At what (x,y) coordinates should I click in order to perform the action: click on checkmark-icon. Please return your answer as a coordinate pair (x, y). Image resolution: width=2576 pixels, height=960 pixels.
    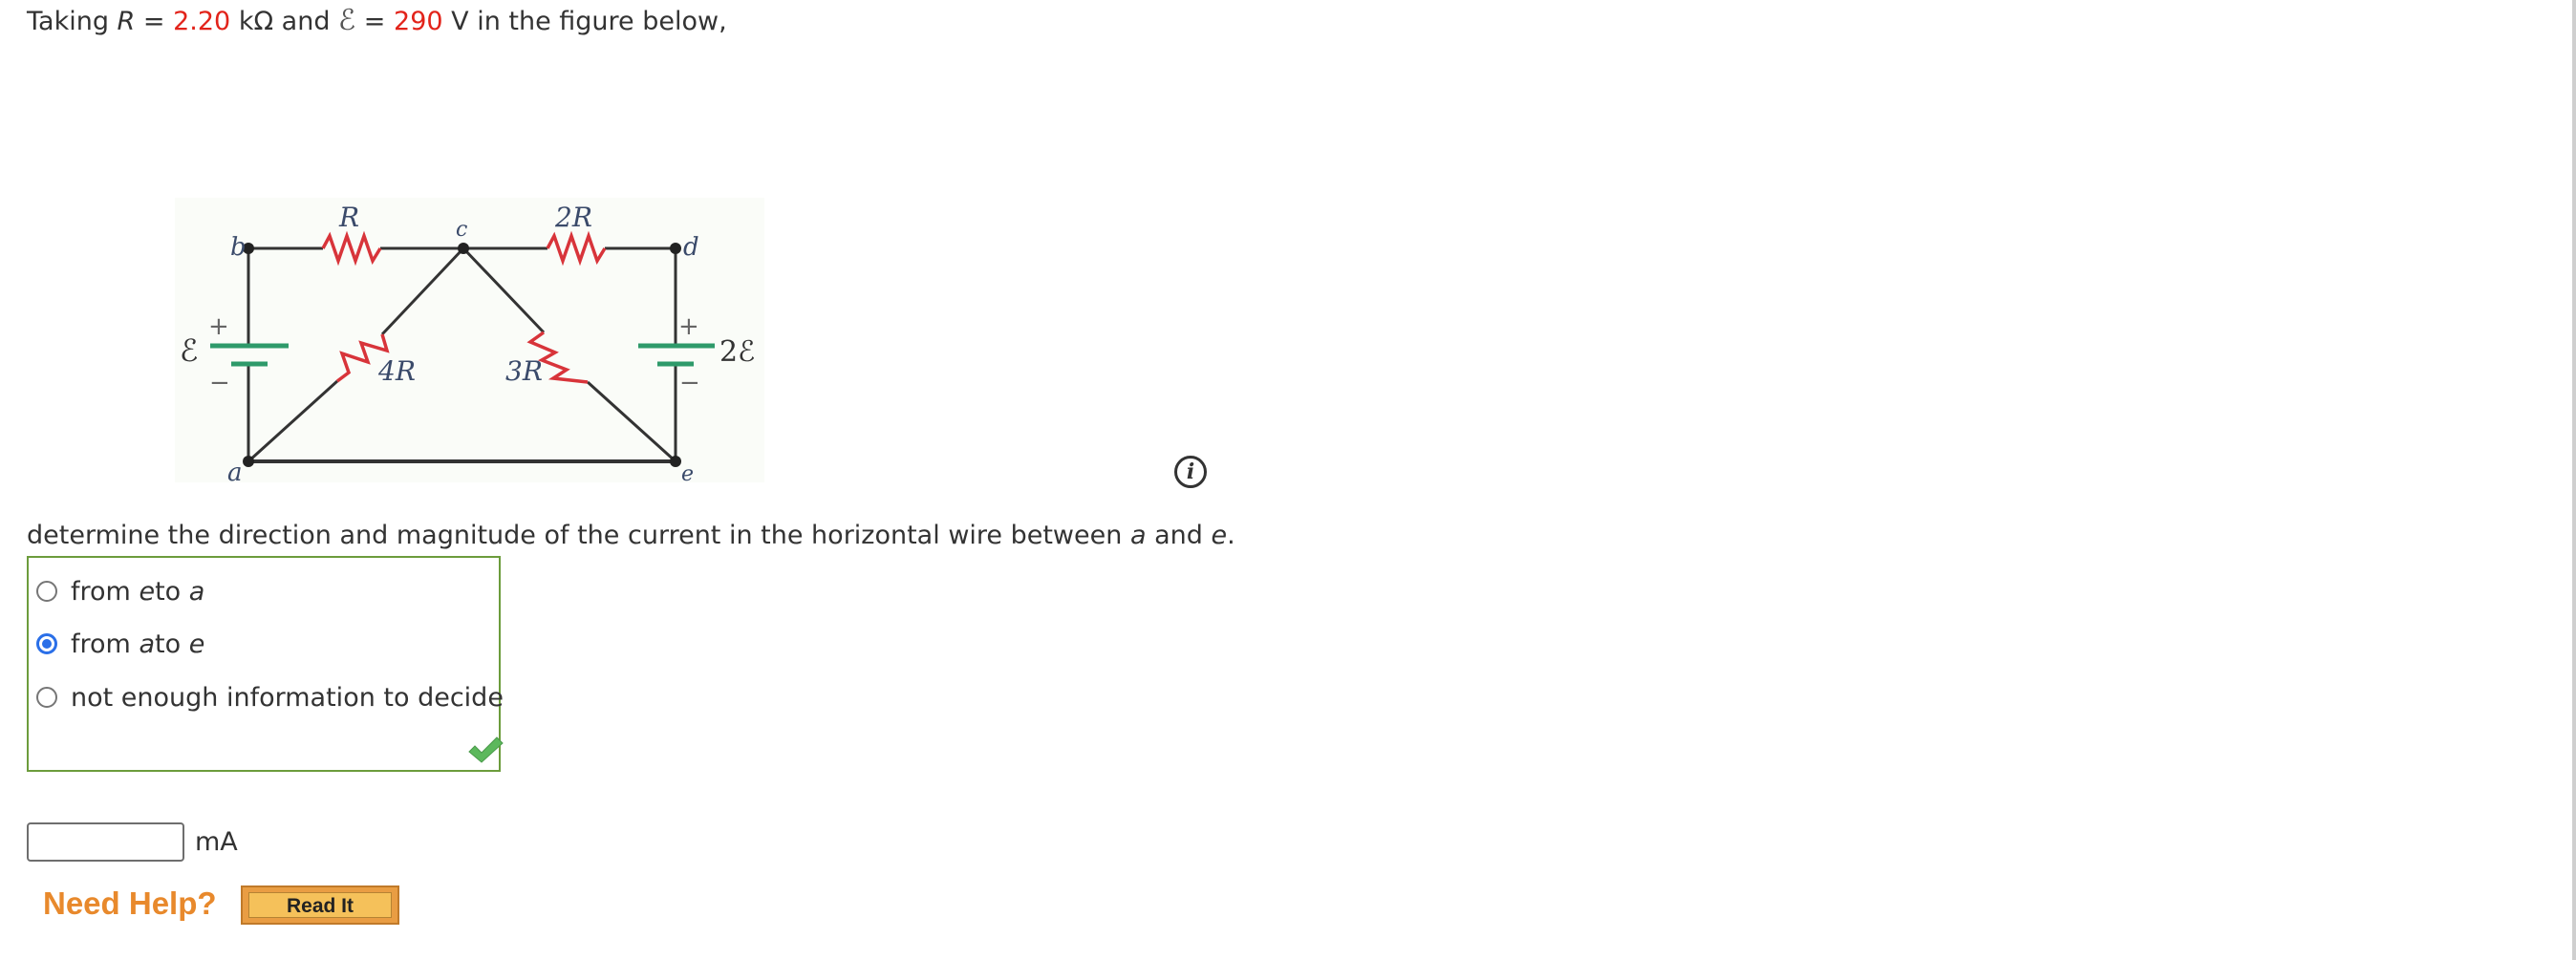
    Looking at the image, I should click on (486, 749).